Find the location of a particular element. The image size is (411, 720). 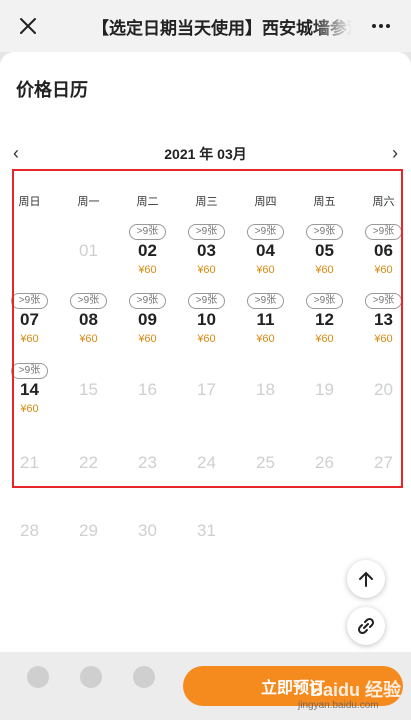

day-number: 04 is located at coordinates (265, 250).